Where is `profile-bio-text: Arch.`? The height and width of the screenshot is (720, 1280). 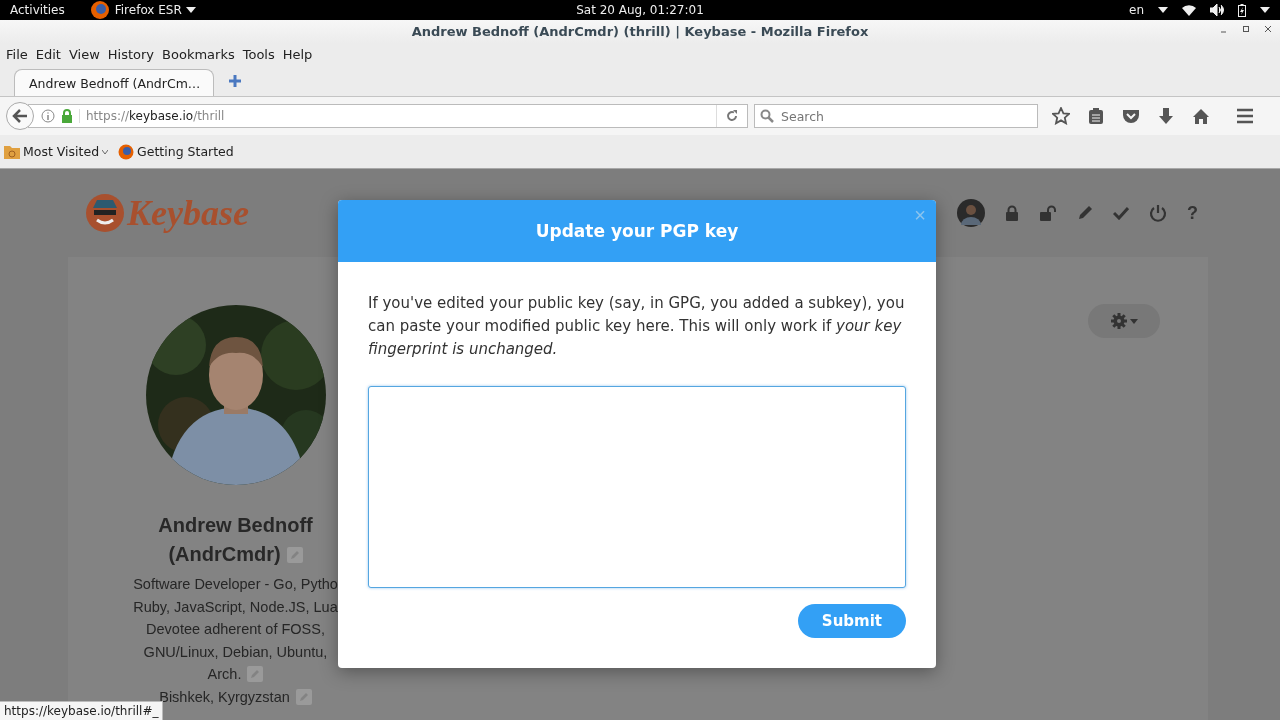 profile-bio-text: Arch. is located at coordinates (224, 674).